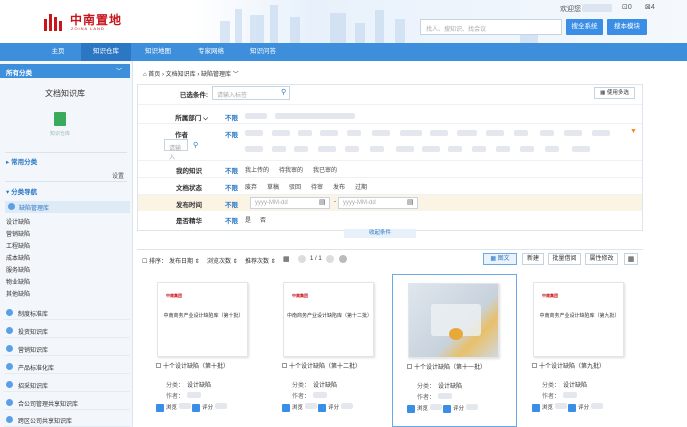 The image size is (687, 427). Describe the element at coordinates (453, 320) in the screenshot. I see `doc-thumbnail-image` at that location.